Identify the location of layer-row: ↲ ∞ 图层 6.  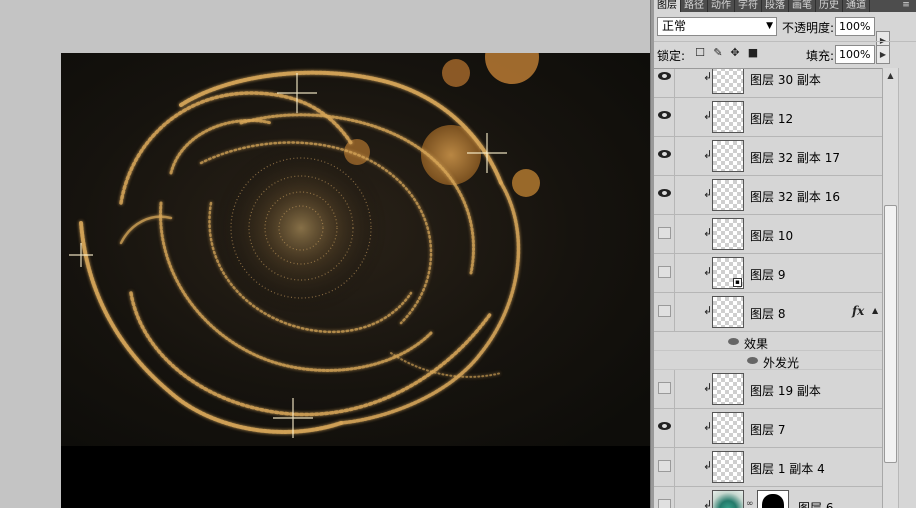
(768, 497).